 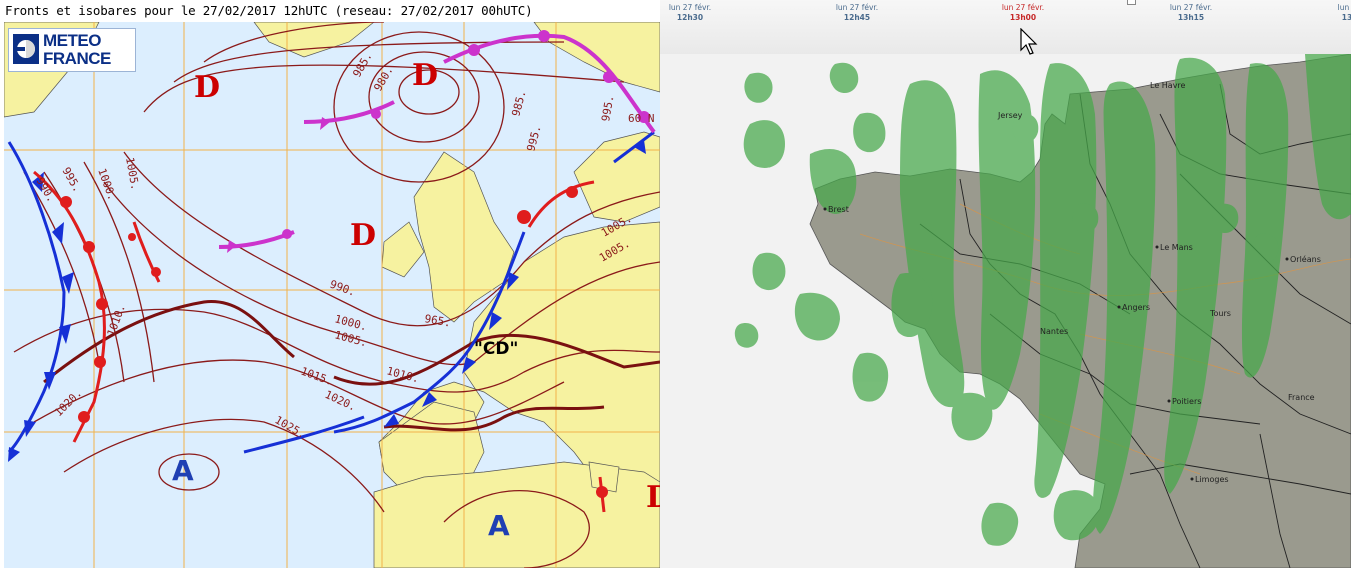 What do you see at coordinates (1191, 13) in the screenshot?
I see `timeline-tick: lun 27 févr. 13h15` at bounding box center [1191, 13].